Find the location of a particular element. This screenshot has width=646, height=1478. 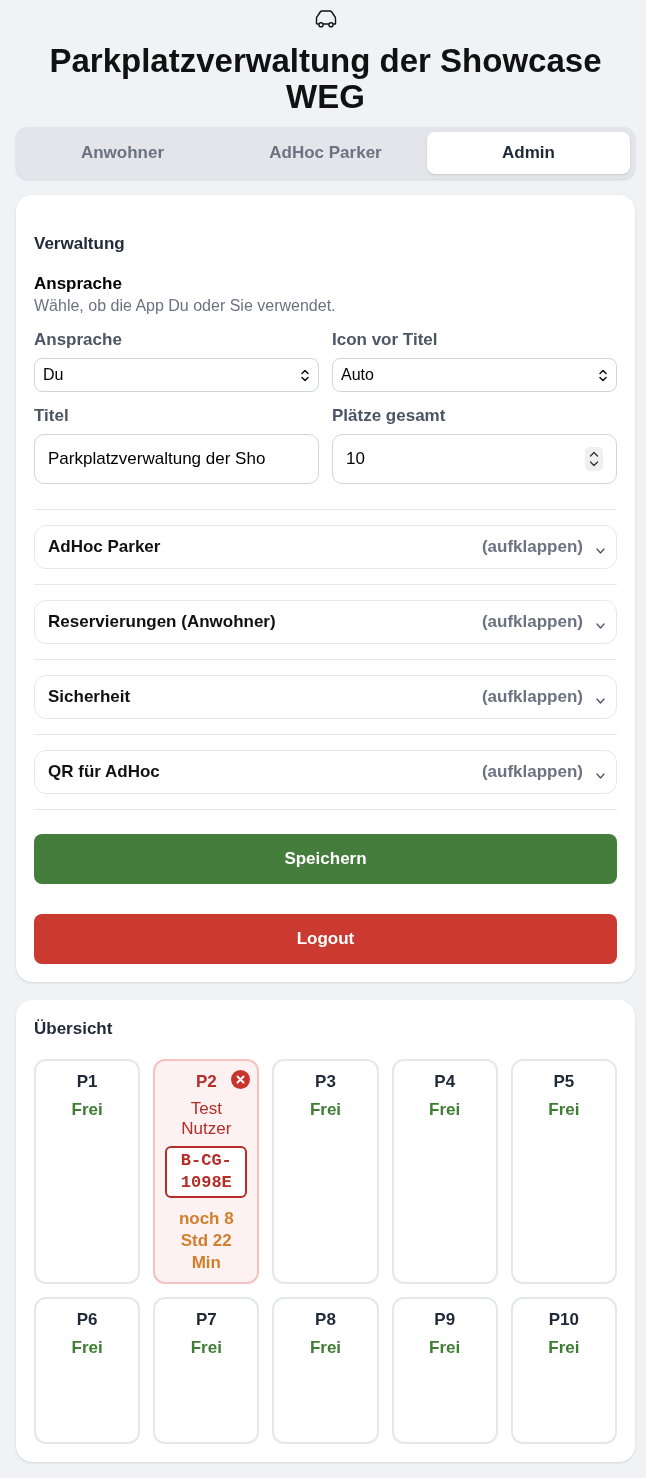

parking-spot-tile: P2 Test Nutzer B-CG-1098E noch 8 Std 22 Min is located at coordinates (206, 1171).